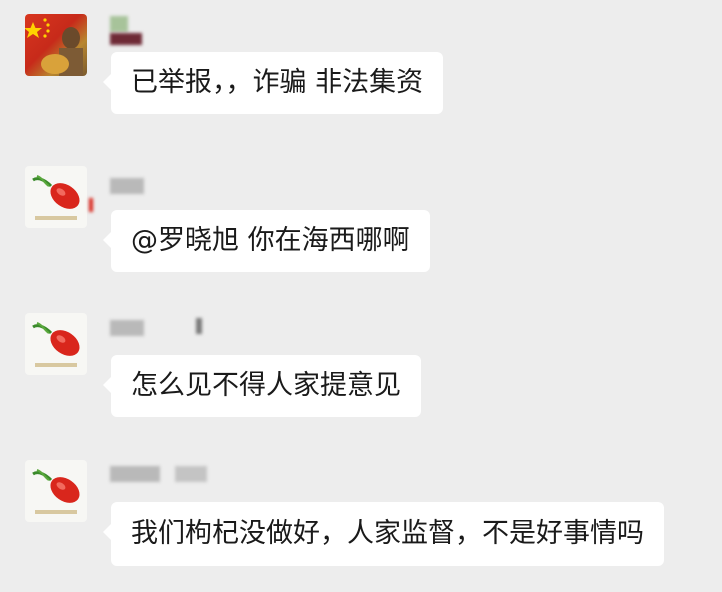 The height and width of the screenshot is (592, 722). I want to click on message-text: 怎么见不得人家提意见, so click(266, 385).